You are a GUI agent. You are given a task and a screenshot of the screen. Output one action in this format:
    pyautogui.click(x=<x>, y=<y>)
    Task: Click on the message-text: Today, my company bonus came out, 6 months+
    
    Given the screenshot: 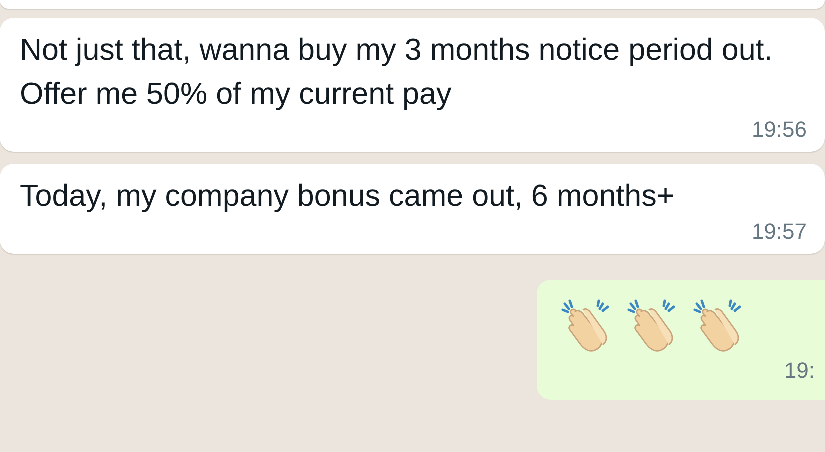 What is the action you would take?
    pyautogui.click(x=348, y=196)
    